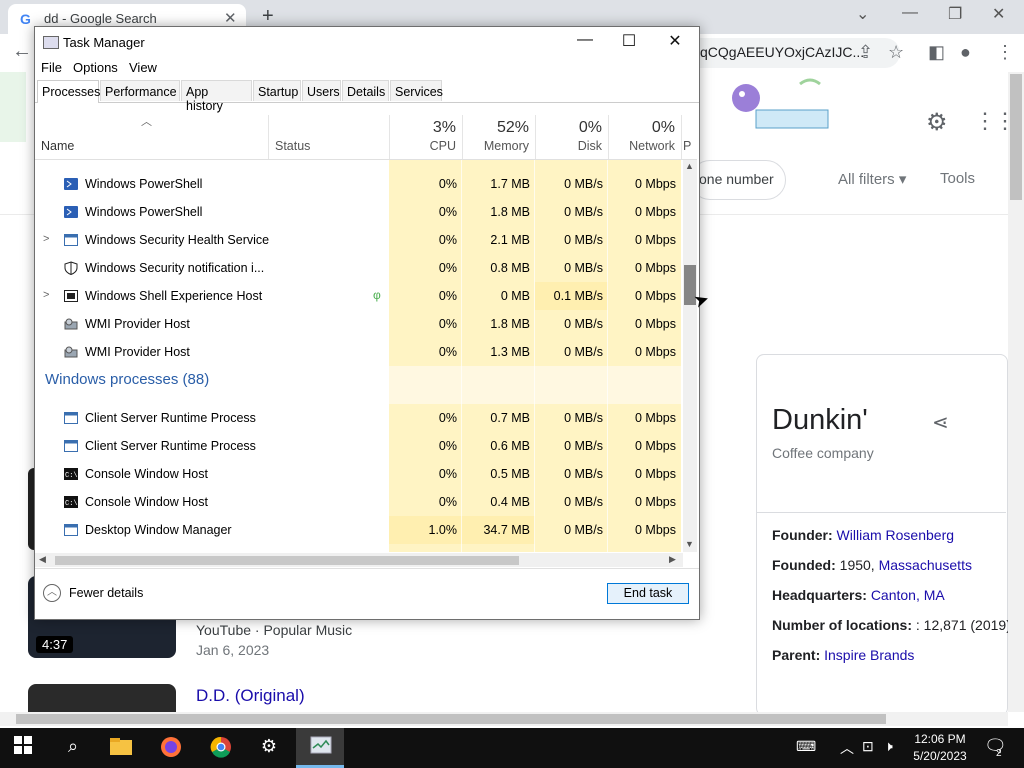  Describe the element at coordinates (57, 146) in the screenshot. I see `column-name: Name` at that location.